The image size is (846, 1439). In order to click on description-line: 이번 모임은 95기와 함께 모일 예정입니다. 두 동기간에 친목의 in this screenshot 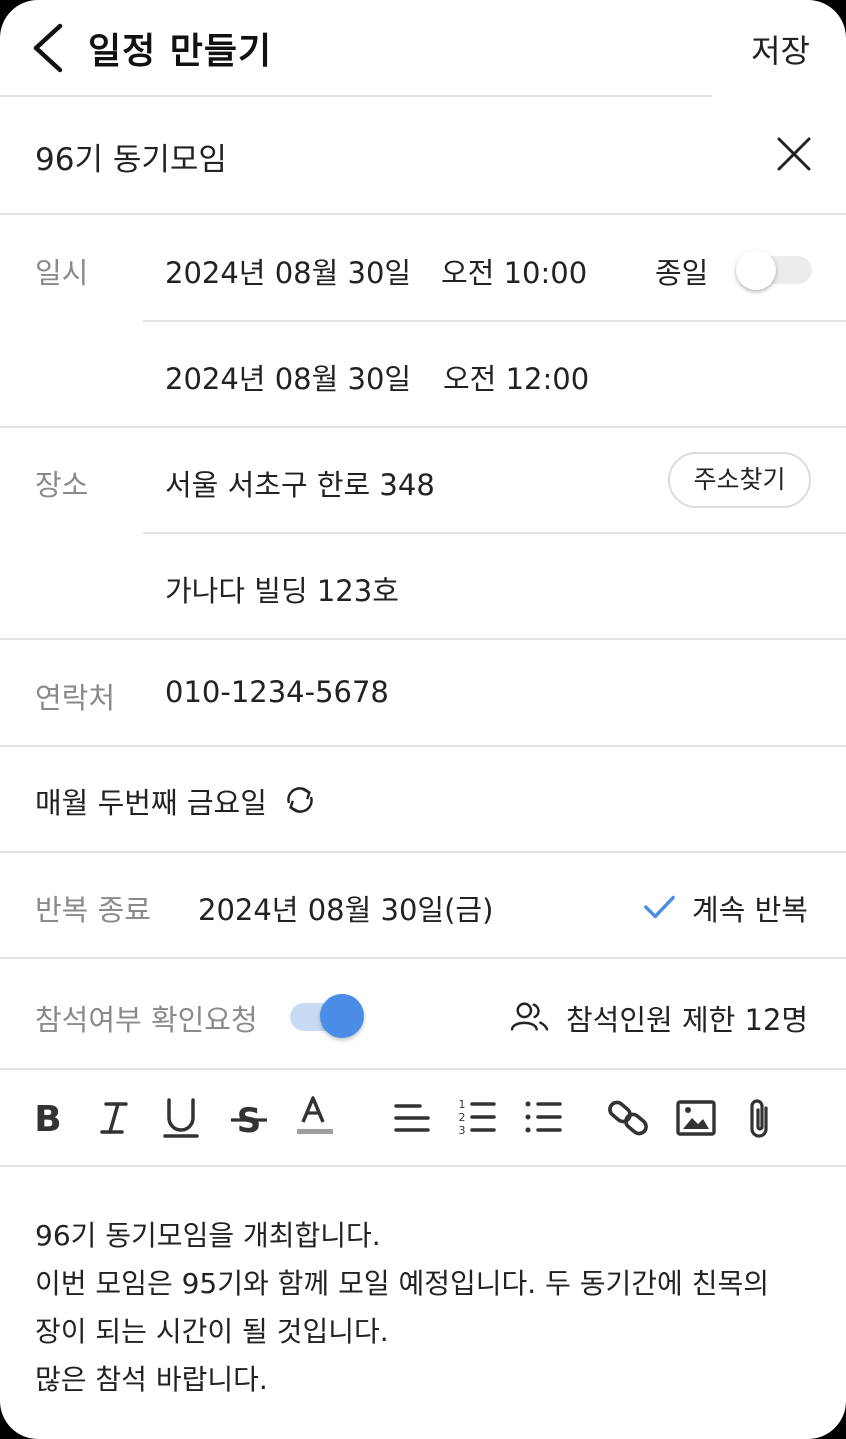, I will do `click(402, 1283)`.